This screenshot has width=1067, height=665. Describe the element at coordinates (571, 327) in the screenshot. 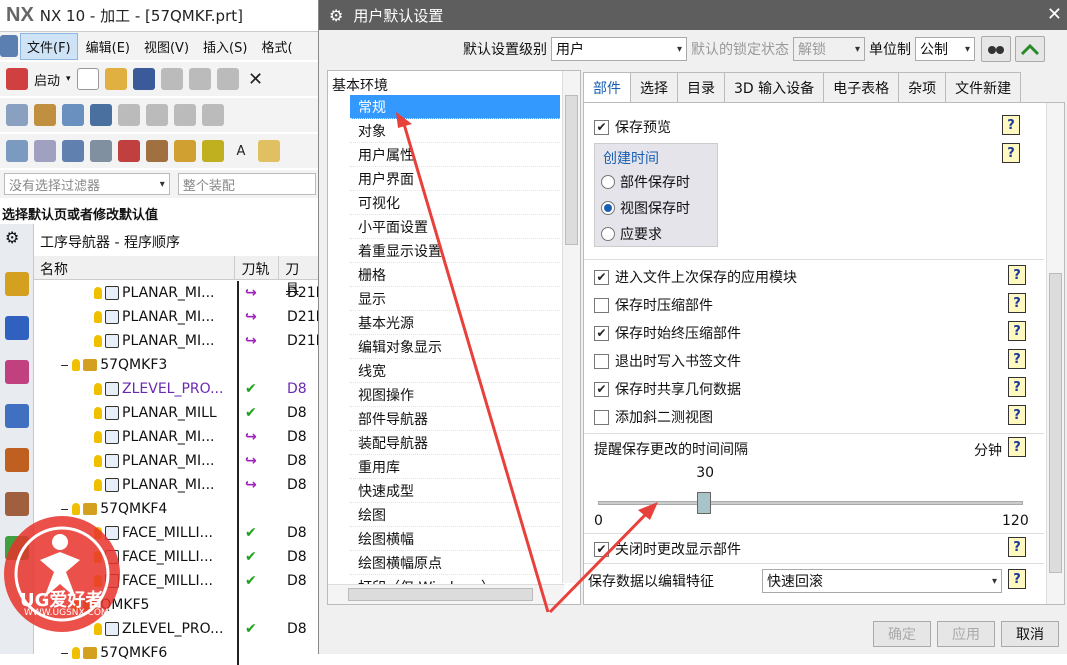

I see `tree-vertical-scrollbar` at that location.